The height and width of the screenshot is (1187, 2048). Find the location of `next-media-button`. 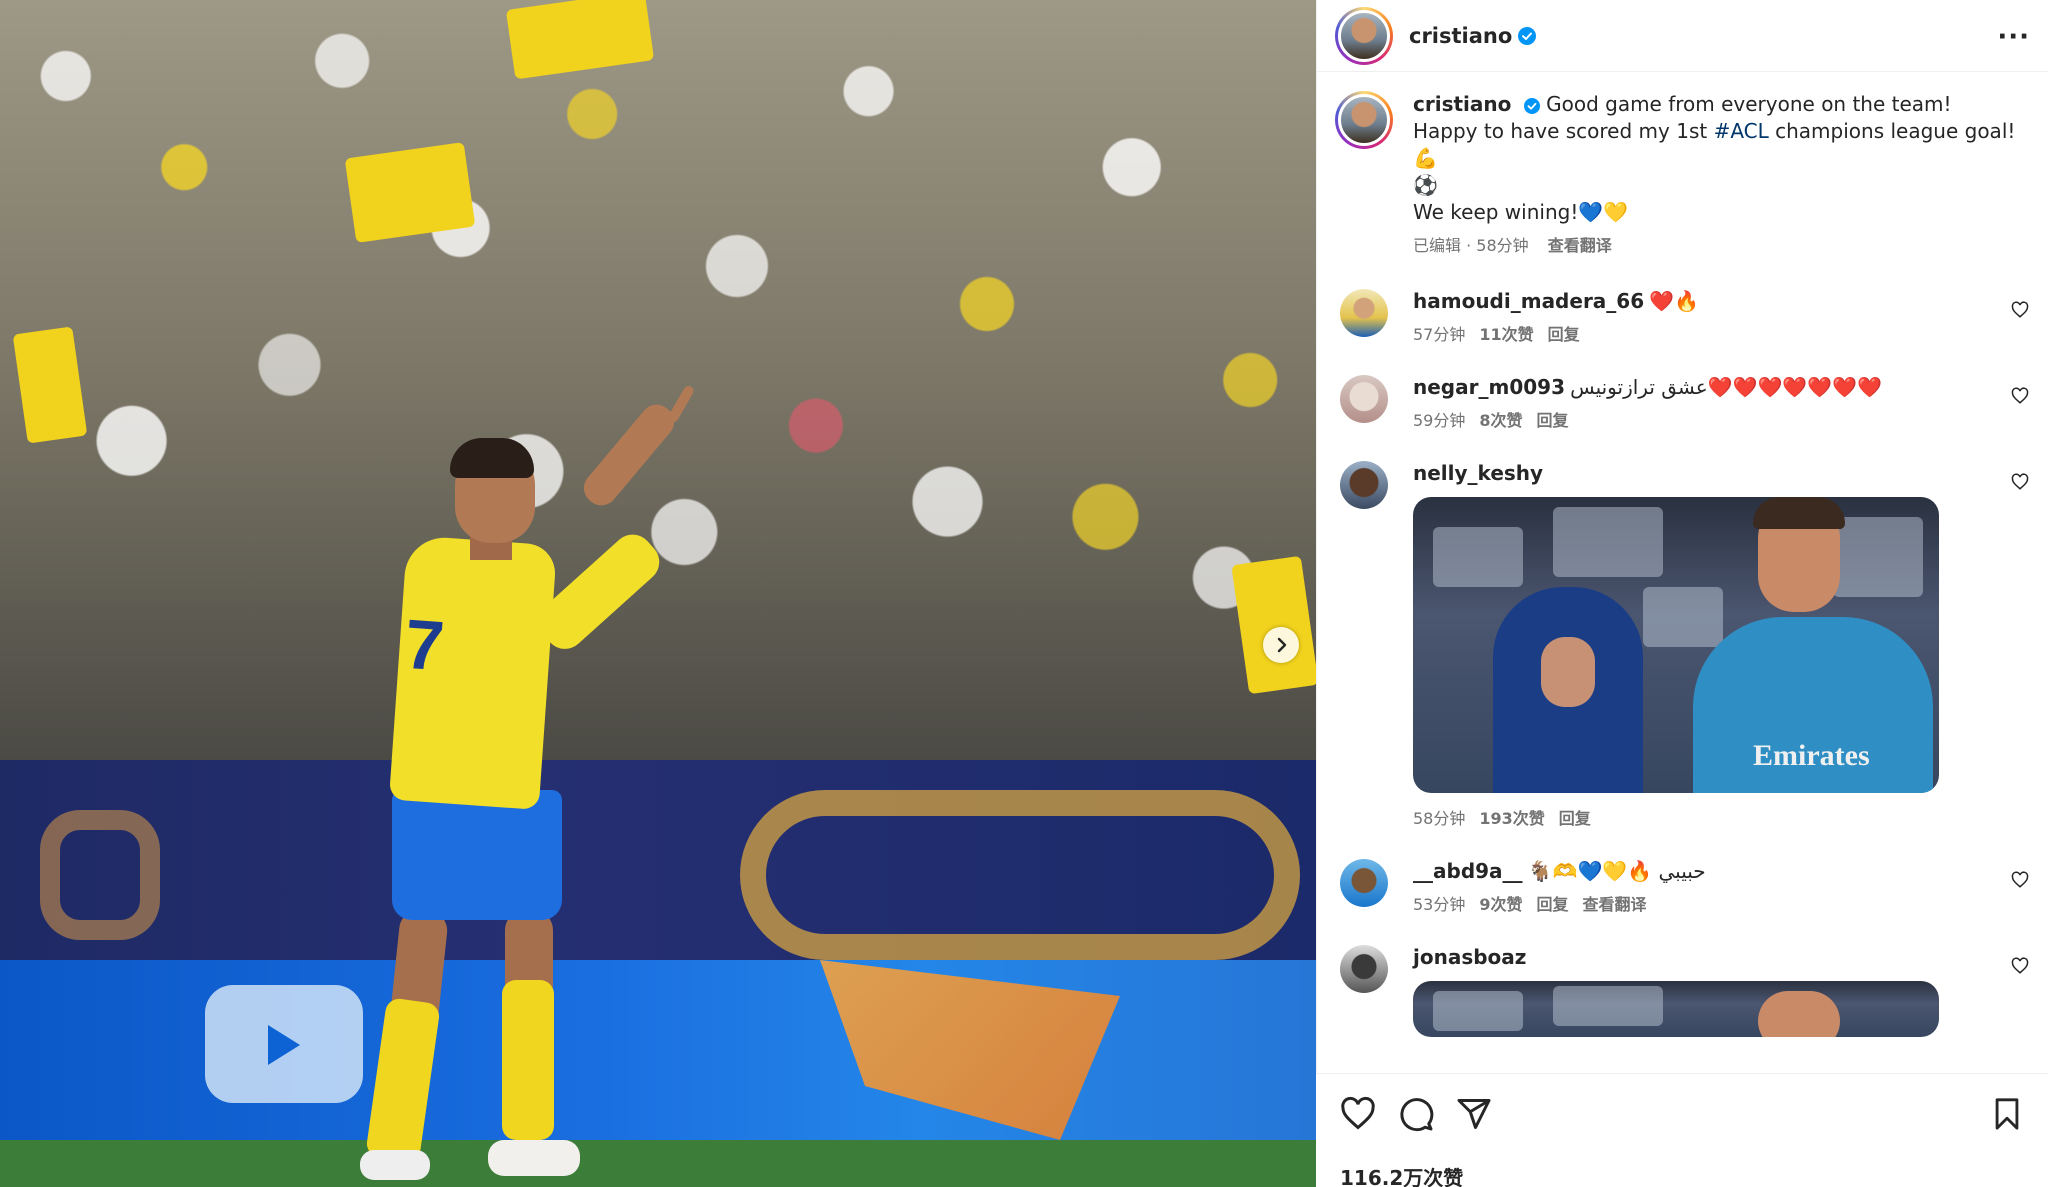

next-media-button is located at coordinates (1281, 645).